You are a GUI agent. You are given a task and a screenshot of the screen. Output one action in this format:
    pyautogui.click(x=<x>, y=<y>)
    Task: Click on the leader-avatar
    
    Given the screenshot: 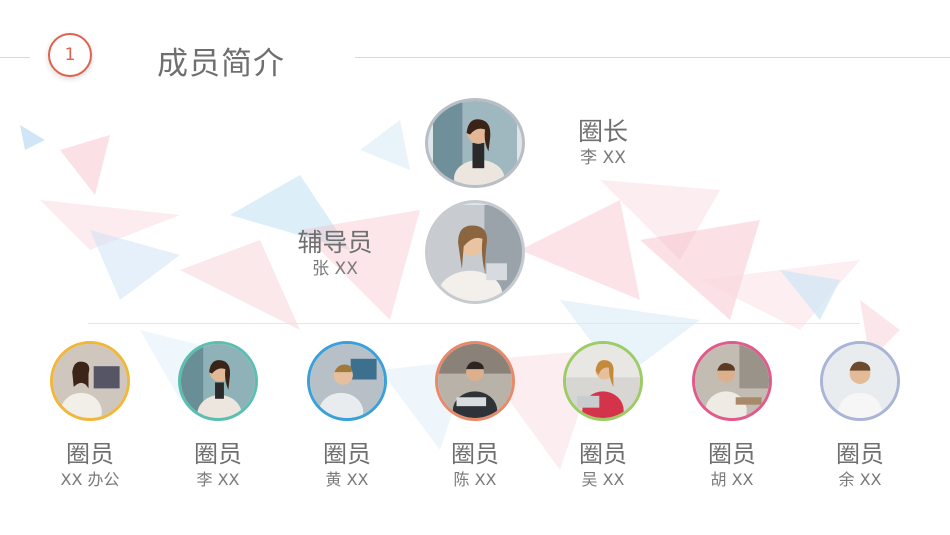 What is the action you would take?
    pyautogui.click(x=475, y=143)
    